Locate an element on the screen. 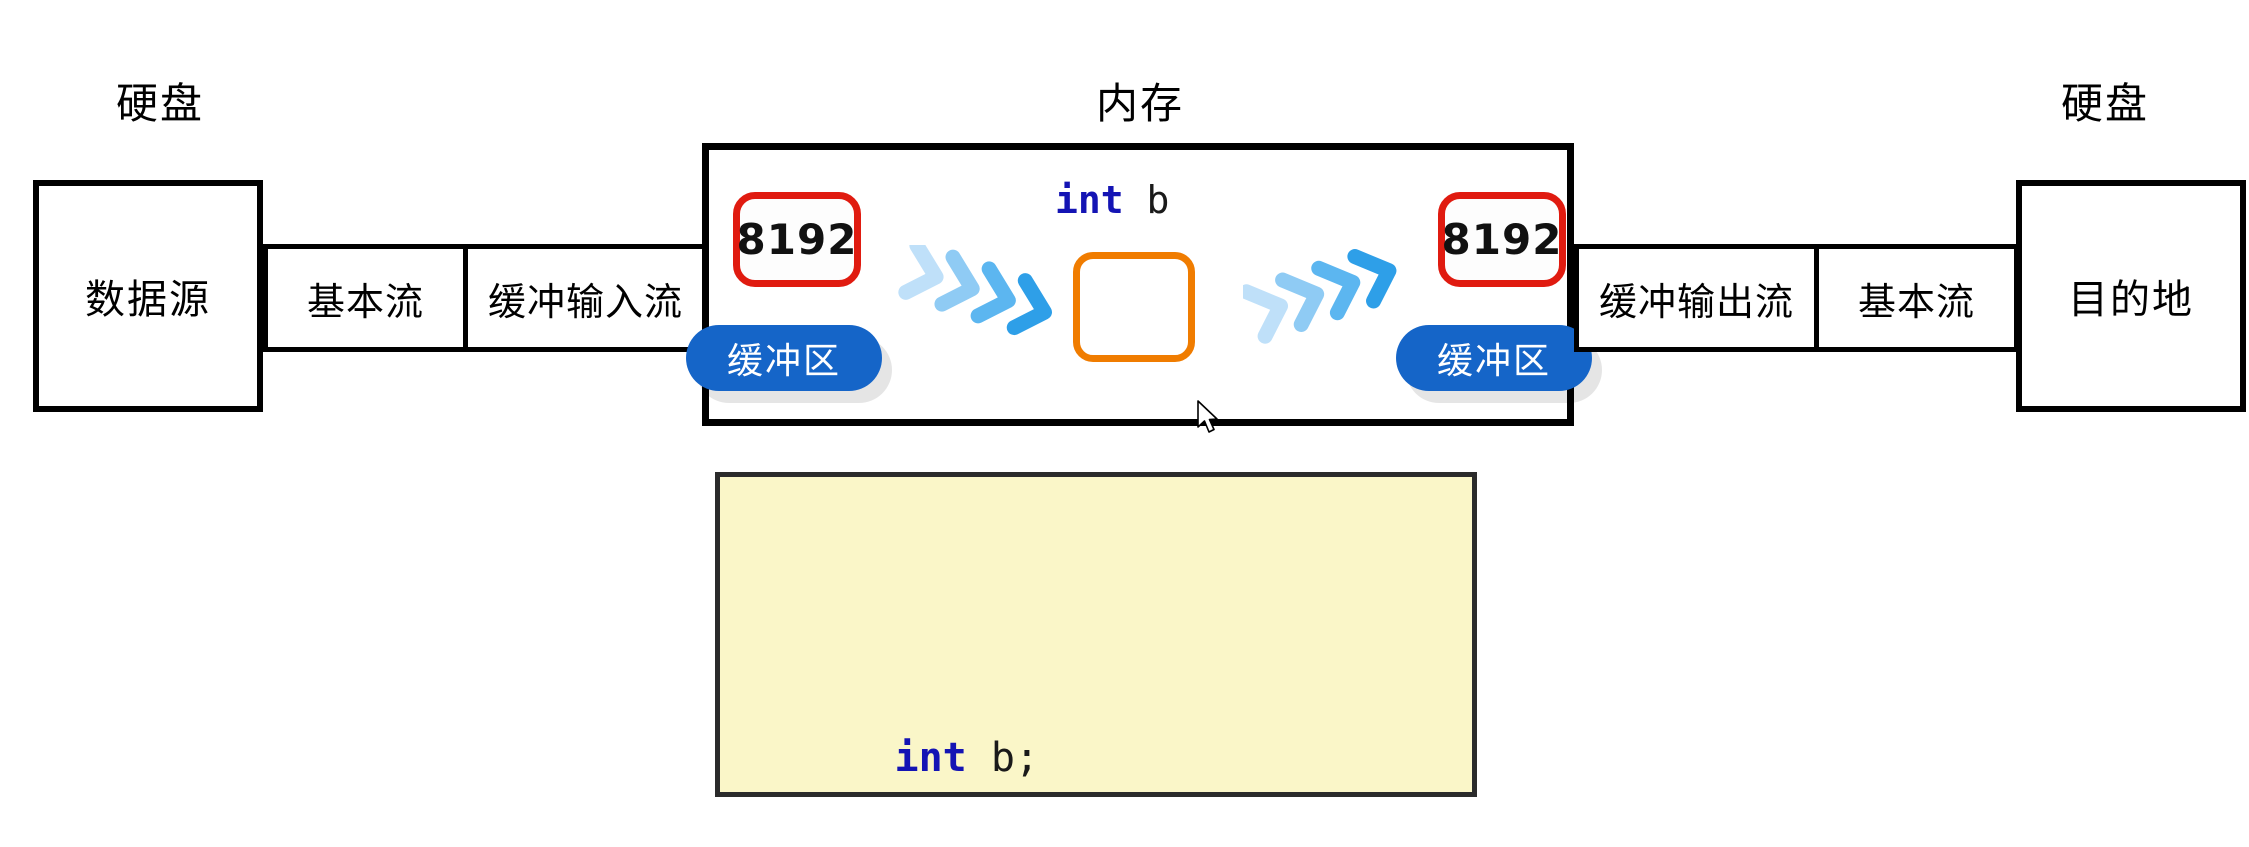 The height and width of the screenshot is (847, 2249). destination-box: 目的地 is located at coordinates (2131, 296).